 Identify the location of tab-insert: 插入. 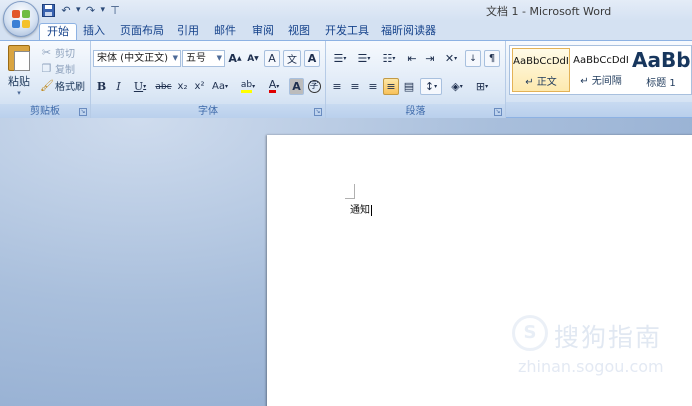
(94, 31).